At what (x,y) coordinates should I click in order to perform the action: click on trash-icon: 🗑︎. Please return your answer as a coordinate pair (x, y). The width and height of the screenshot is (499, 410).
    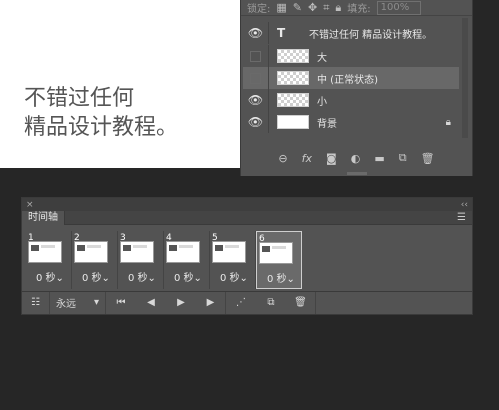
    Looking at the image, I should click on (428, 158).